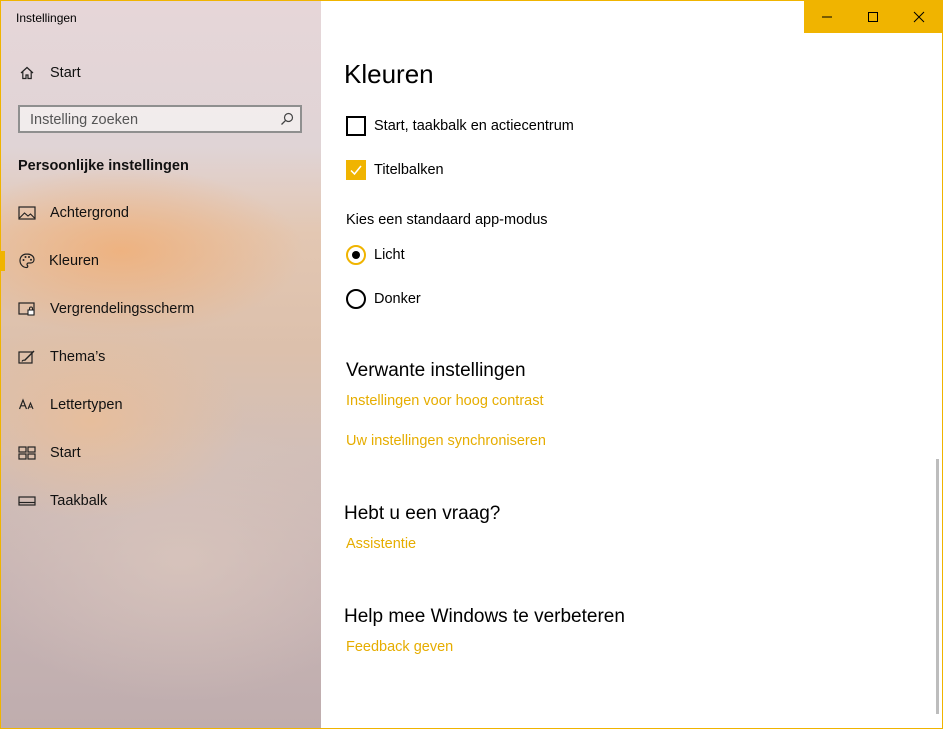 This screenshot has height=729, width=943. I want to click on checkmark-icon, so click(356, 170).